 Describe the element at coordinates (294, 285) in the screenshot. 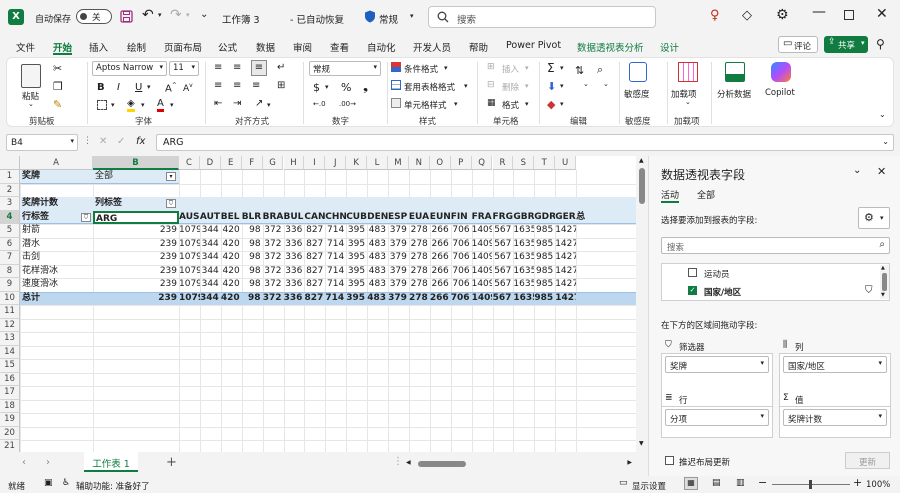

I see `pivot-value-cell: 336` at that location.